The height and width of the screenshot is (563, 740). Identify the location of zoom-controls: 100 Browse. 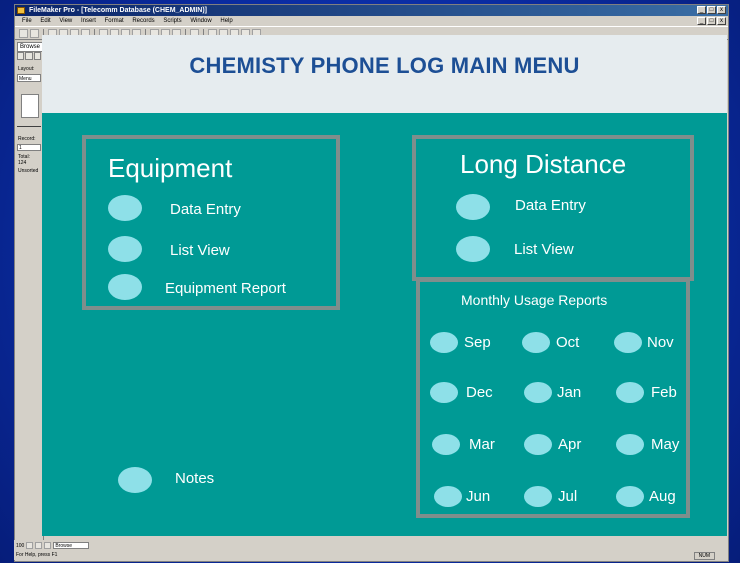
(53, 545).